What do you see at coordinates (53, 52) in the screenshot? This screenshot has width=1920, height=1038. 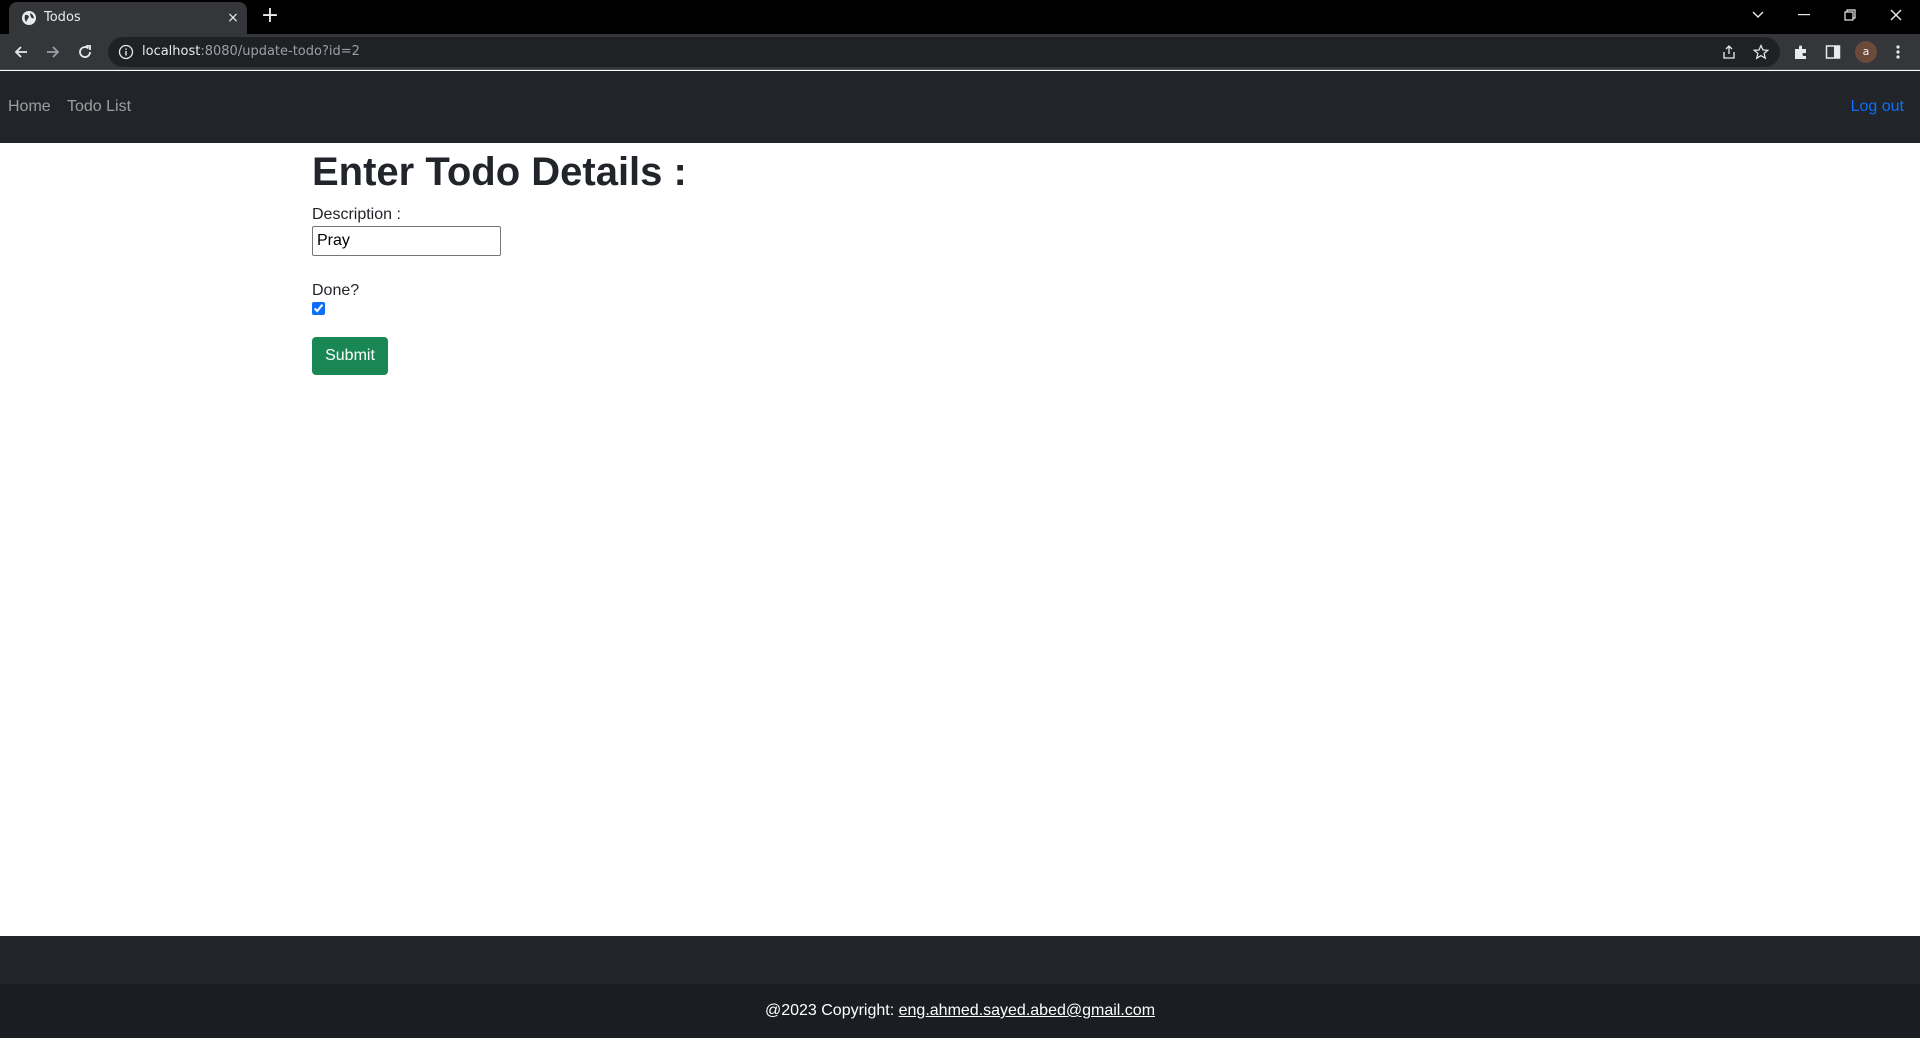 I see `forward-icon` at bounding box center [53, 52].